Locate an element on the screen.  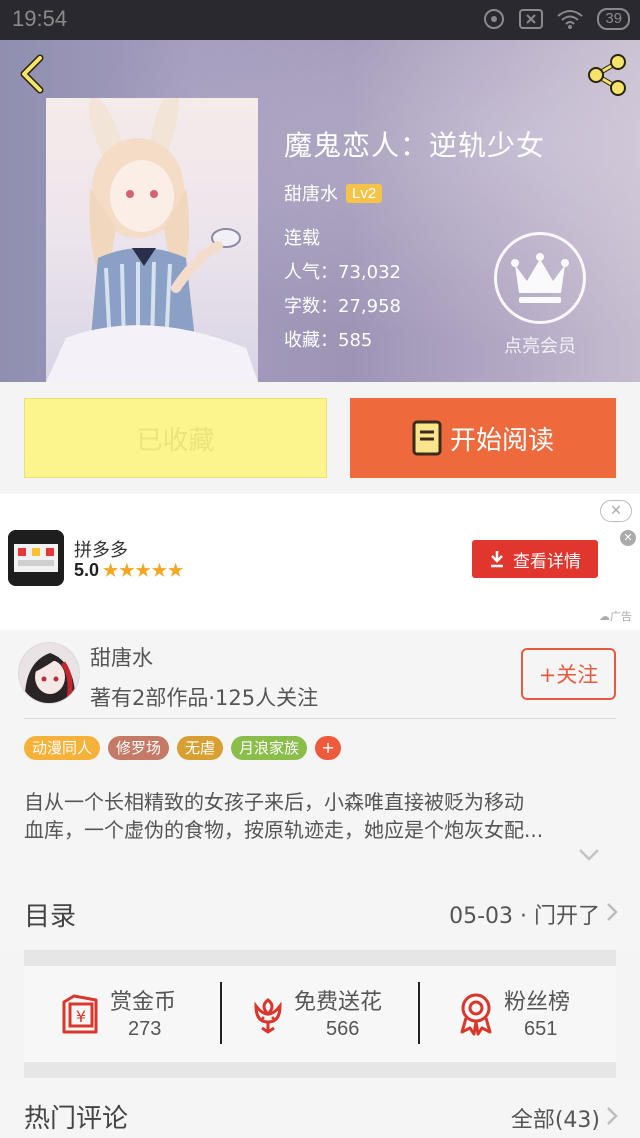
ad-tag: ☁广告 is located at coordinates (615, 616).